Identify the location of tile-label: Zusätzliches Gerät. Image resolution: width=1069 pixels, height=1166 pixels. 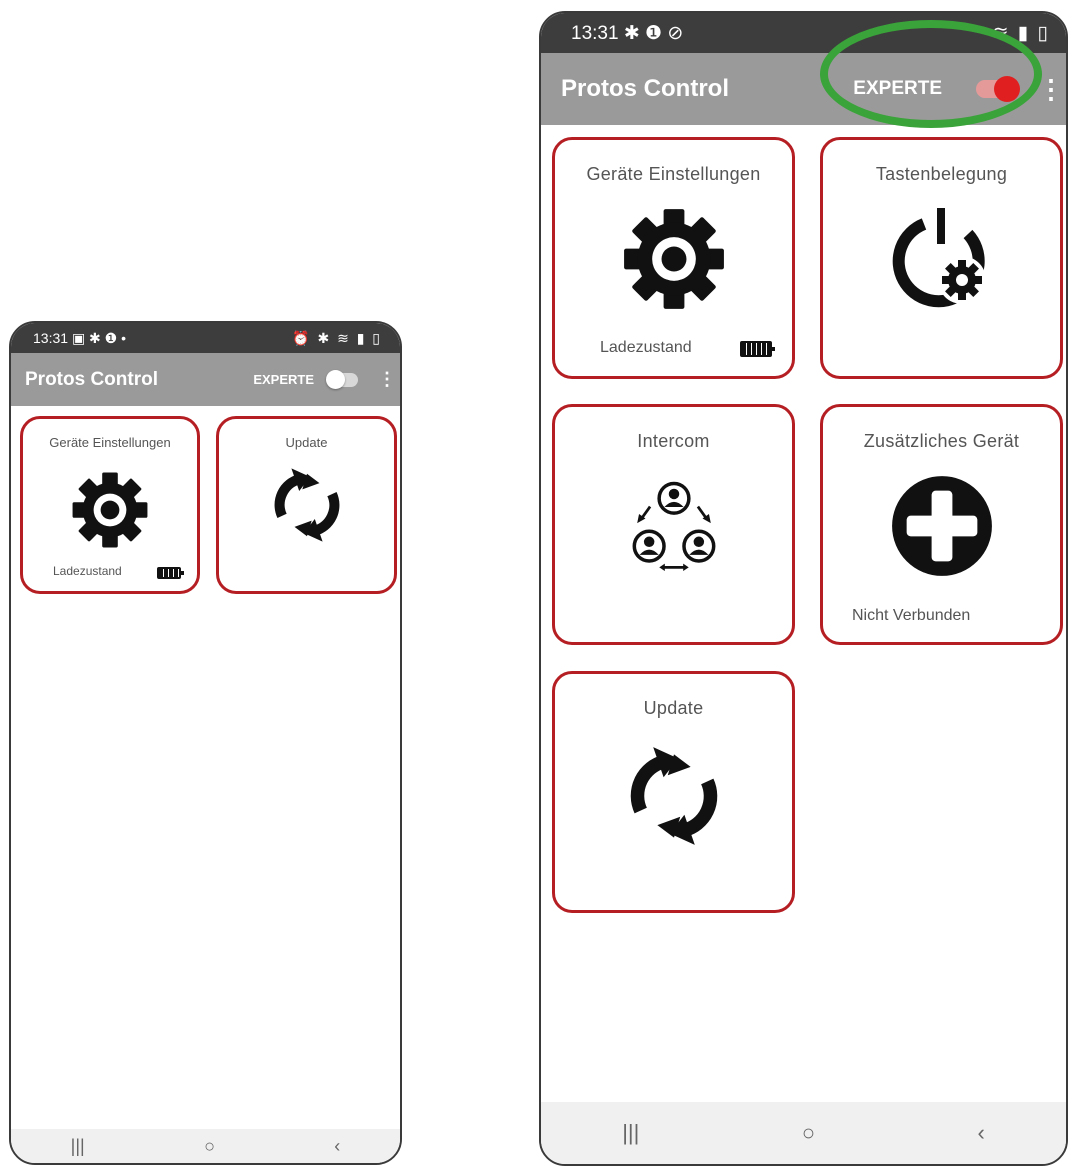
(941, 441).